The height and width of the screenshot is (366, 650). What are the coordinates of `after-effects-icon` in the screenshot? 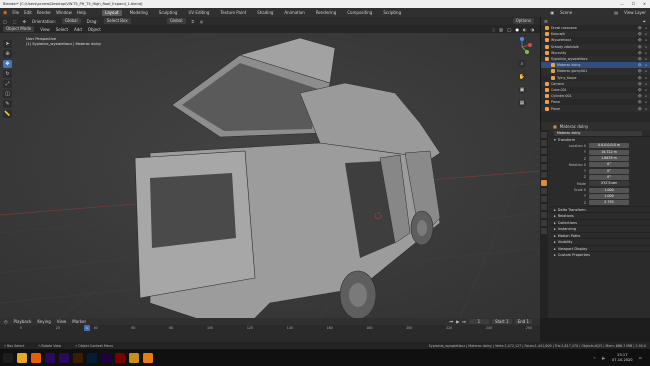 It's located at (64, 357).